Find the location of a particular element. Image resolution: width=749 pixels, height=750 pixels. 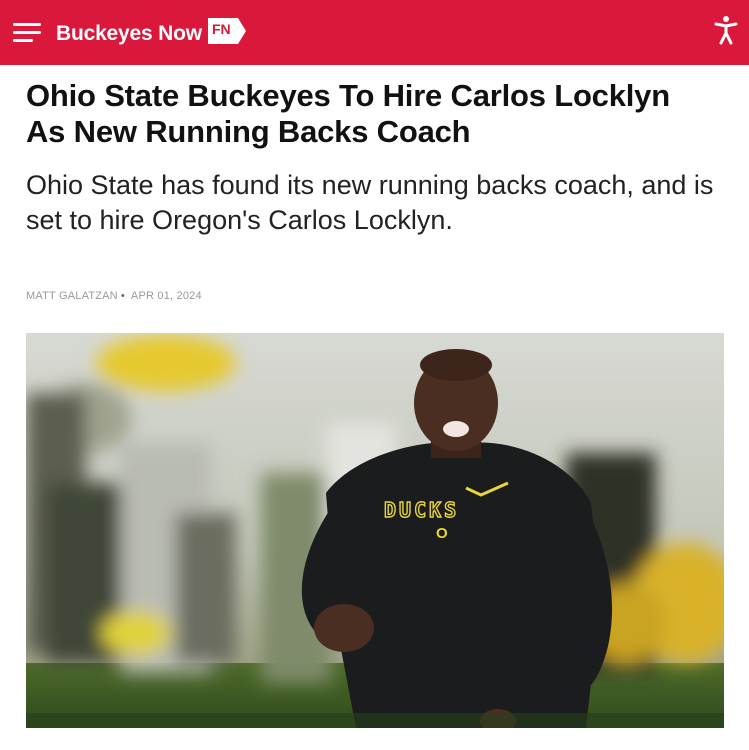

byline: MATT GALATZAN • APR 01, 2024 is located at coordinates (114, 296).